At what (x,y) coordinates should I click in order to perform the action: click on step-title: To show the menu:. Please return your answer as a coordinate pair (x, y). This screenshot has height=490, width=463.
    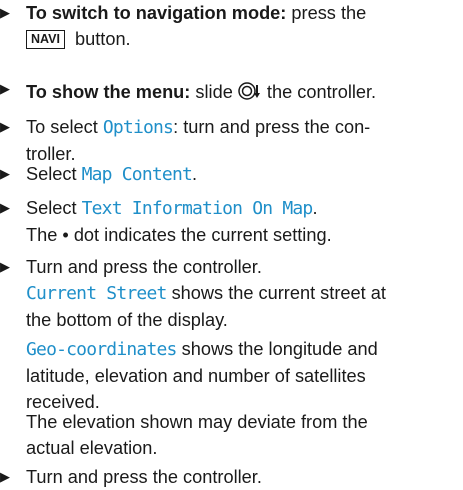
    Looking at the image, I should click on (108, 92).